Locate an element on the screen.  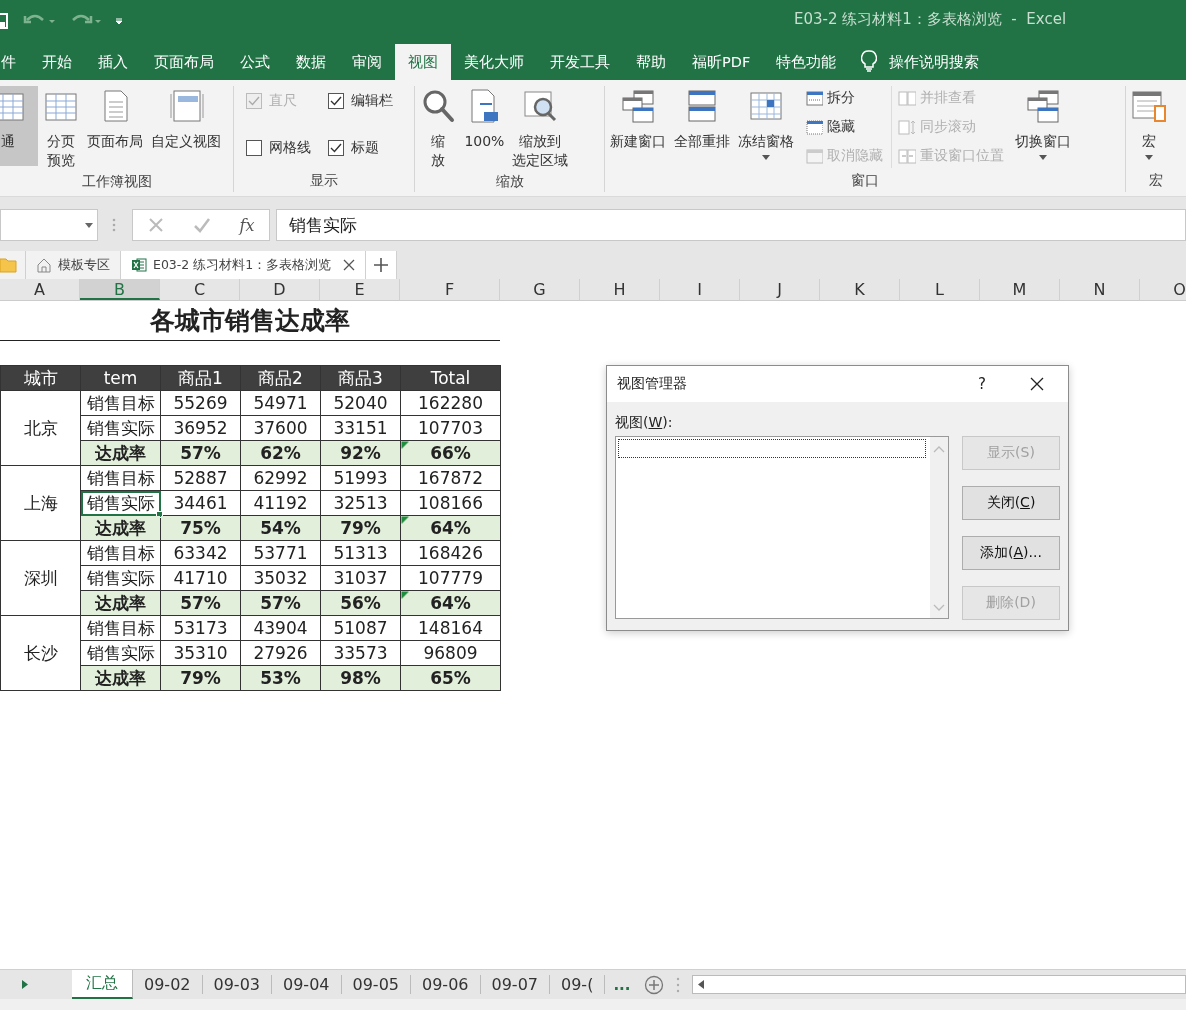
ribbon-tab: 视图 is located at coordinates (423, 62).